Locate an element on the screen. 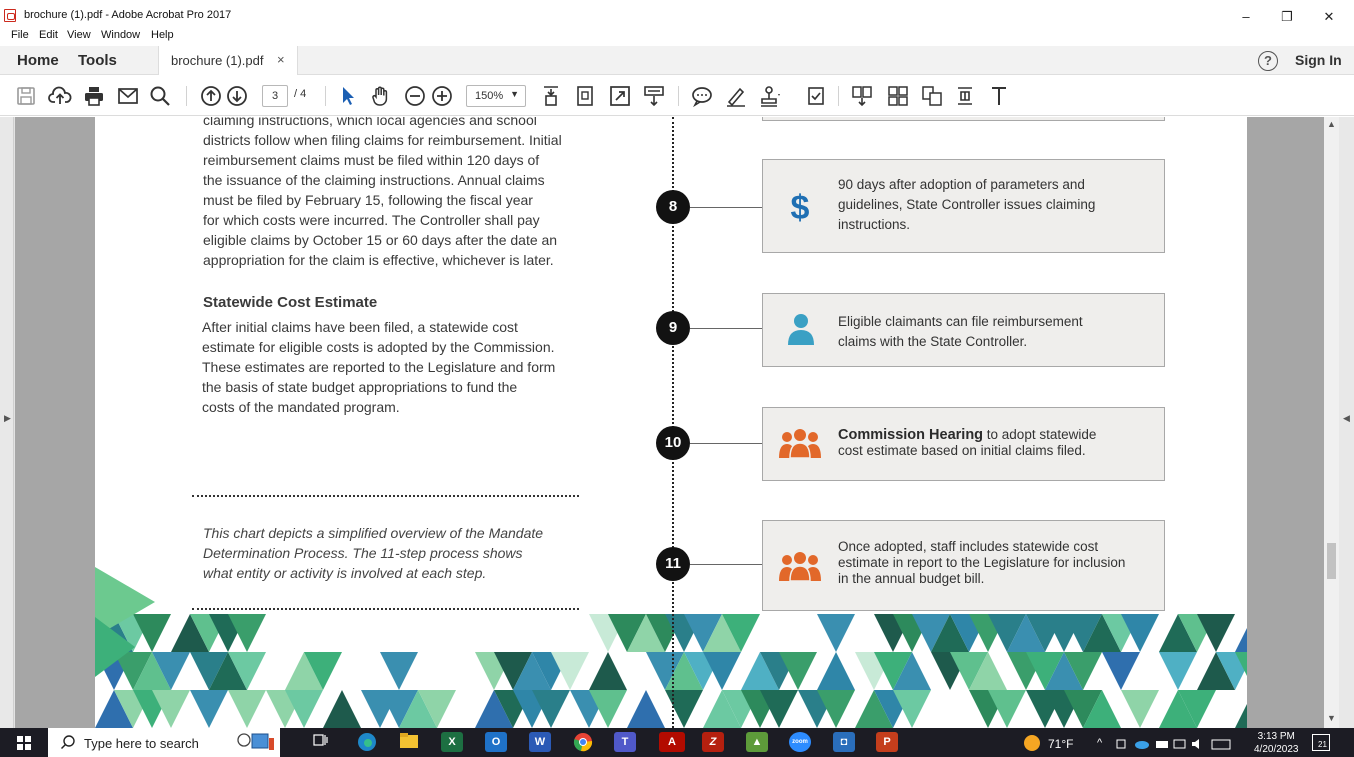 This screenshot has width=1354, height=757. select-arrow-icon is located at coordinates (348, 96).